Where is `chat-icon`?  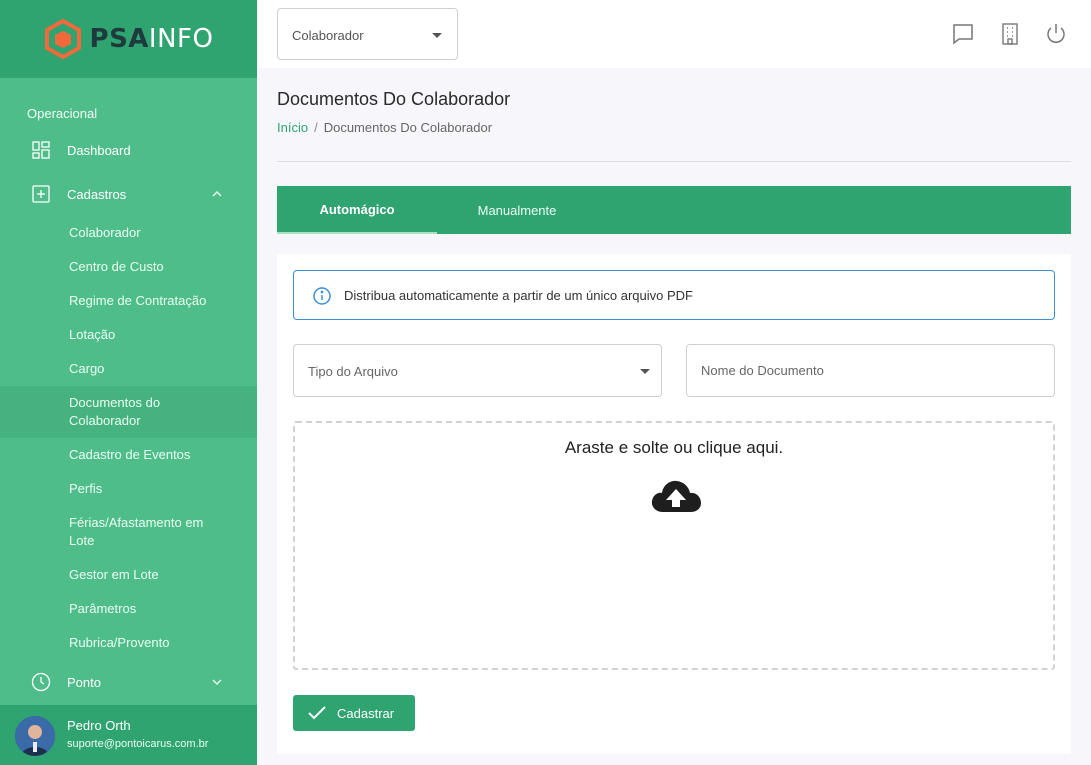
chat-icon is located at coordinates (963, 34).